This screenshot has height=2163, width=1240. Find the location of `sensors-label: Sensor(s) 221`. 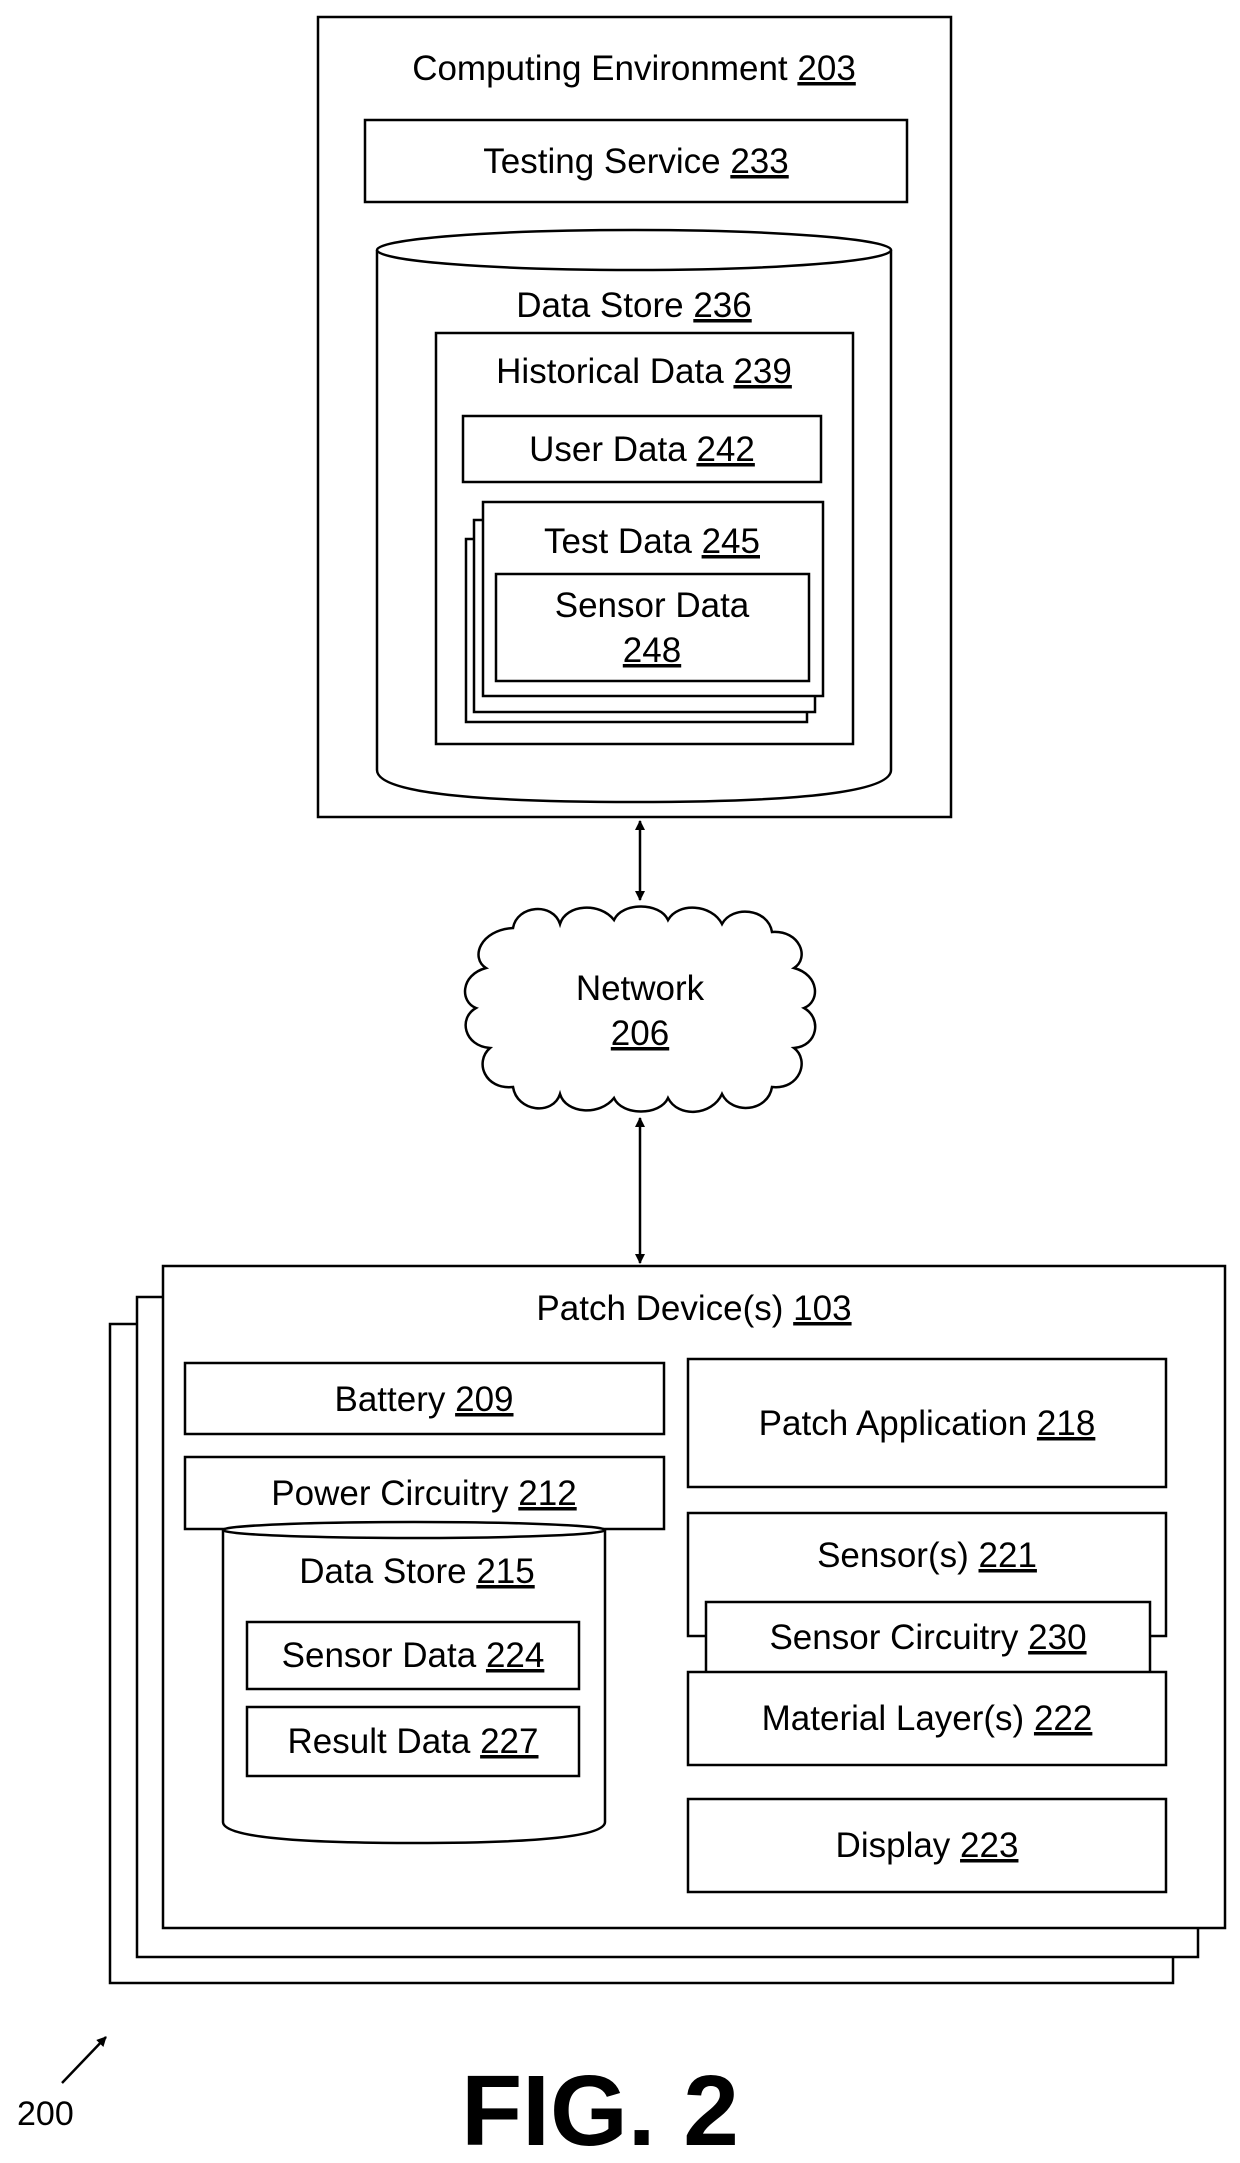

sensors-label: Sensor(s) 221 is located at coordinates (927, 1555).